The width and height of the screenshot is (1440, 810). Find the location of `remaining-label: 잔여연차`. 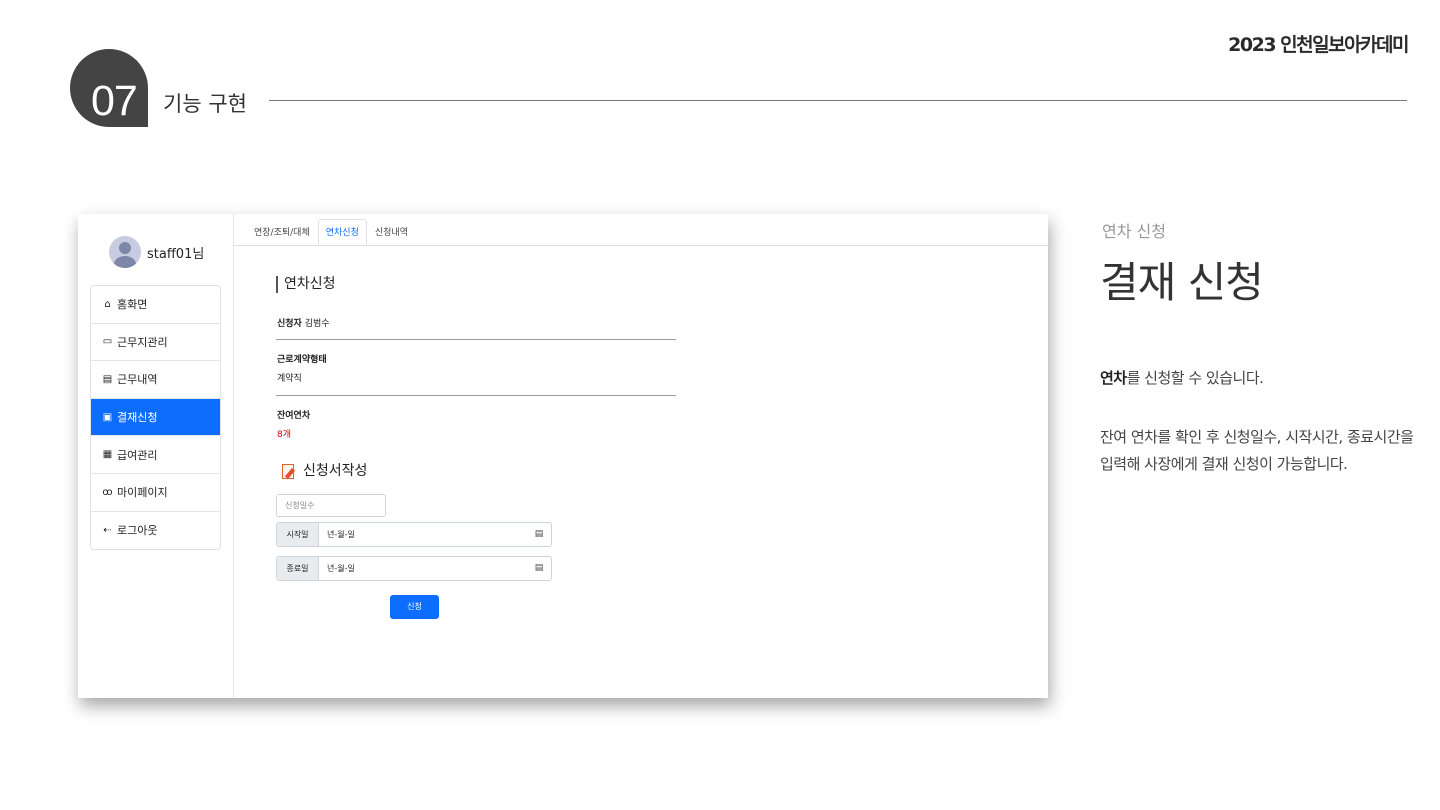

remaining-label: 잔여연차 is located at coordinates (294, 416).